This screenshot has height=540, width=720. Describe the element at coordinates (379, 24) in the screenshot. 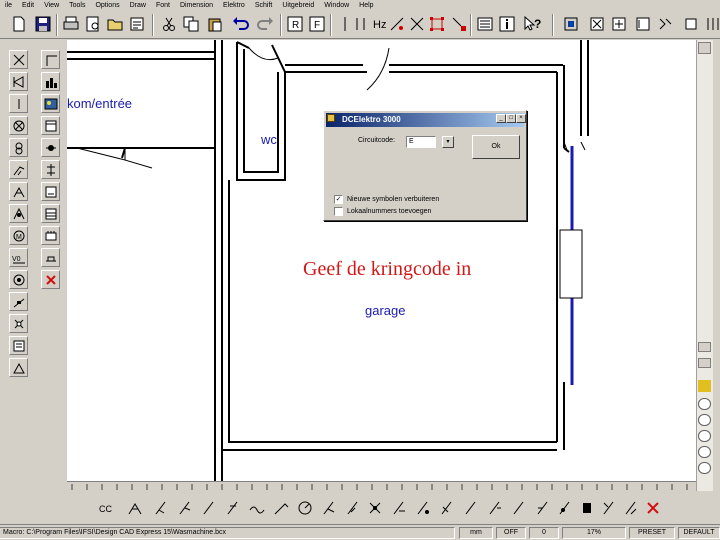

I see `text-tool-icon: Hz` at that location.